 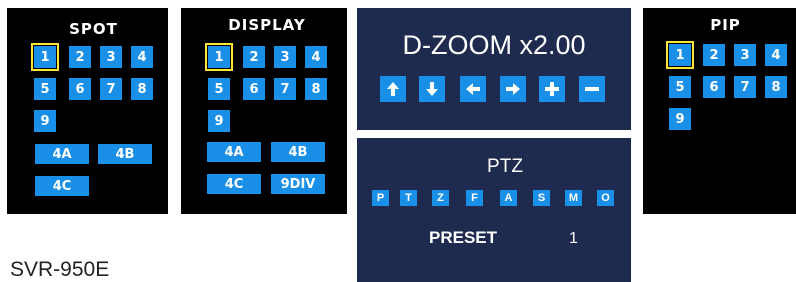 I want to click on ptz-button-o: O, so click(x=605, y=198).